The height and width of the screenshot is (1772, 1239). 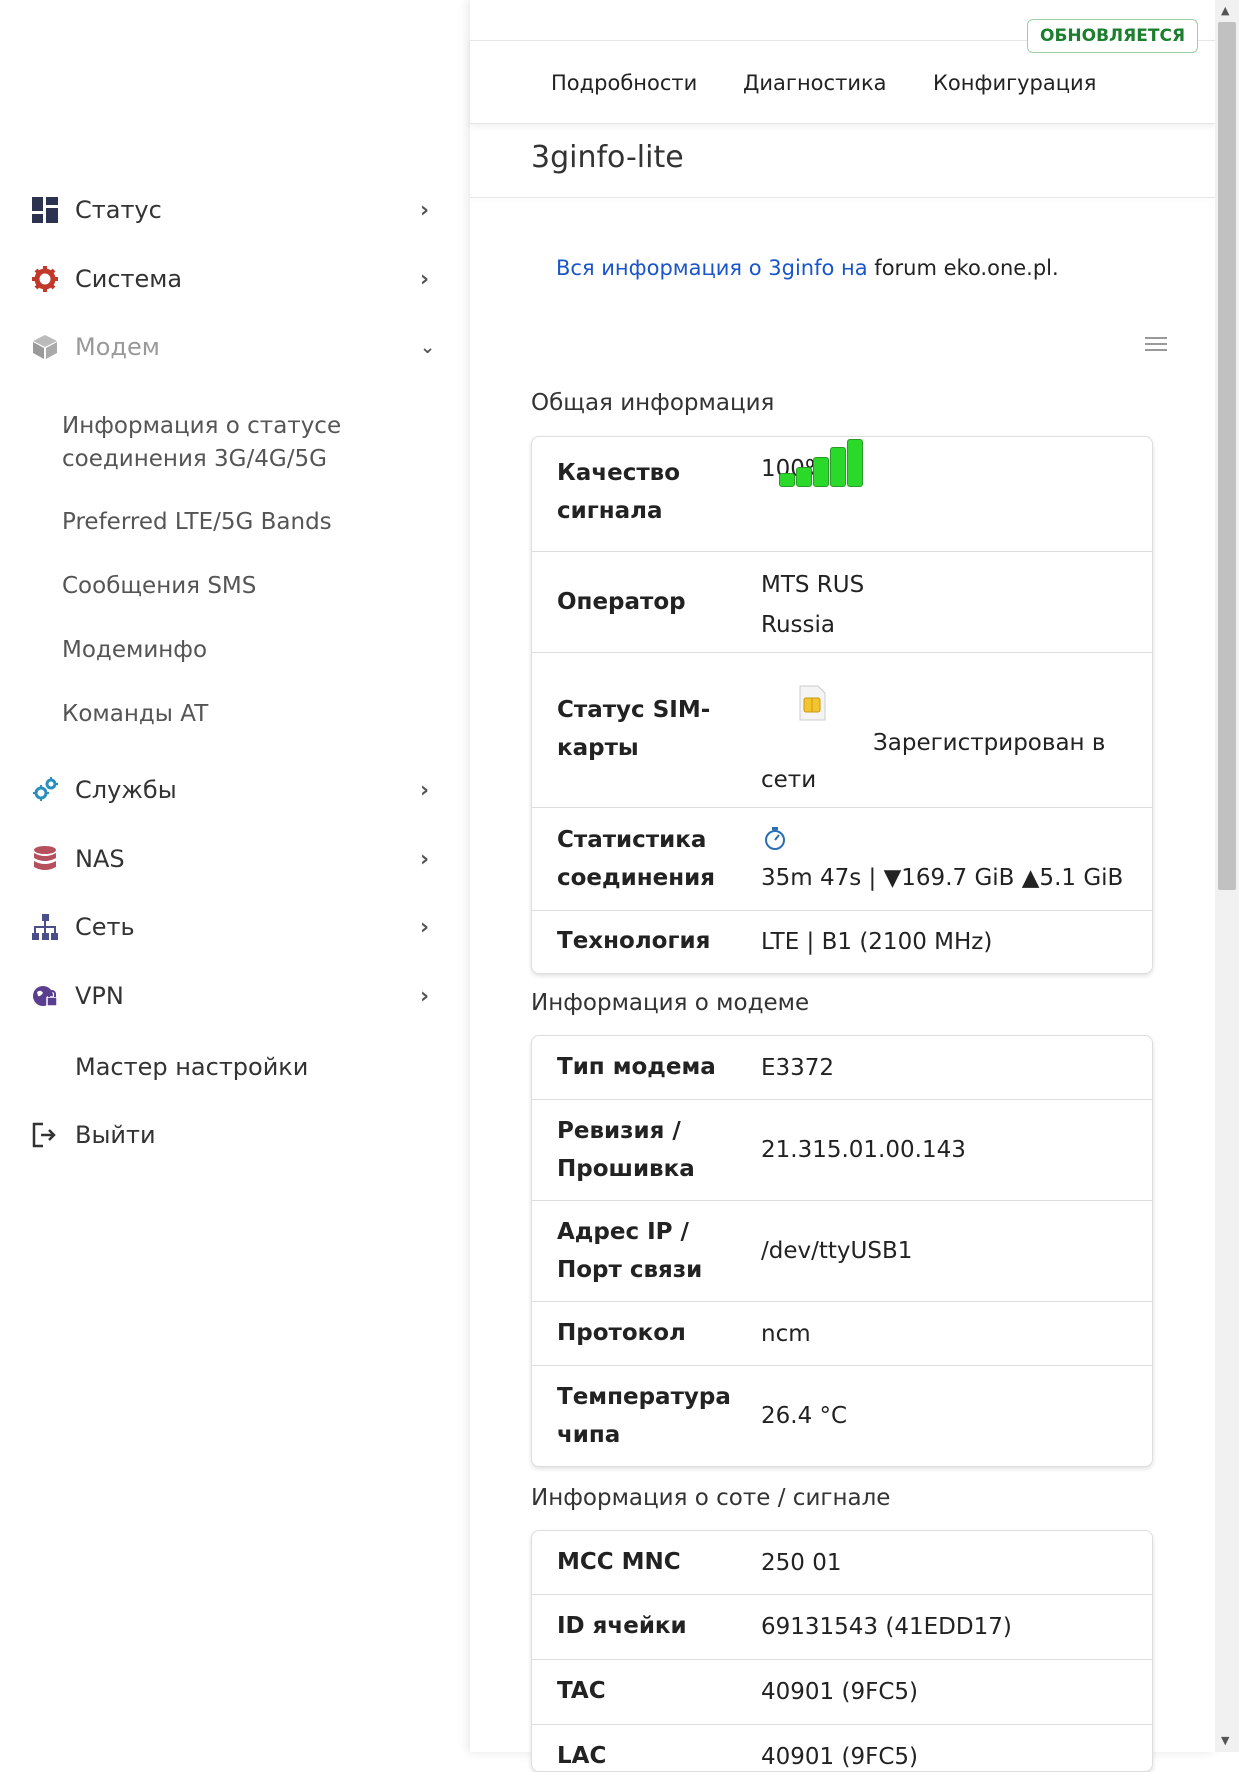 I want to click on table-row: Тип модема E3372, so click(x=842, y=1068).